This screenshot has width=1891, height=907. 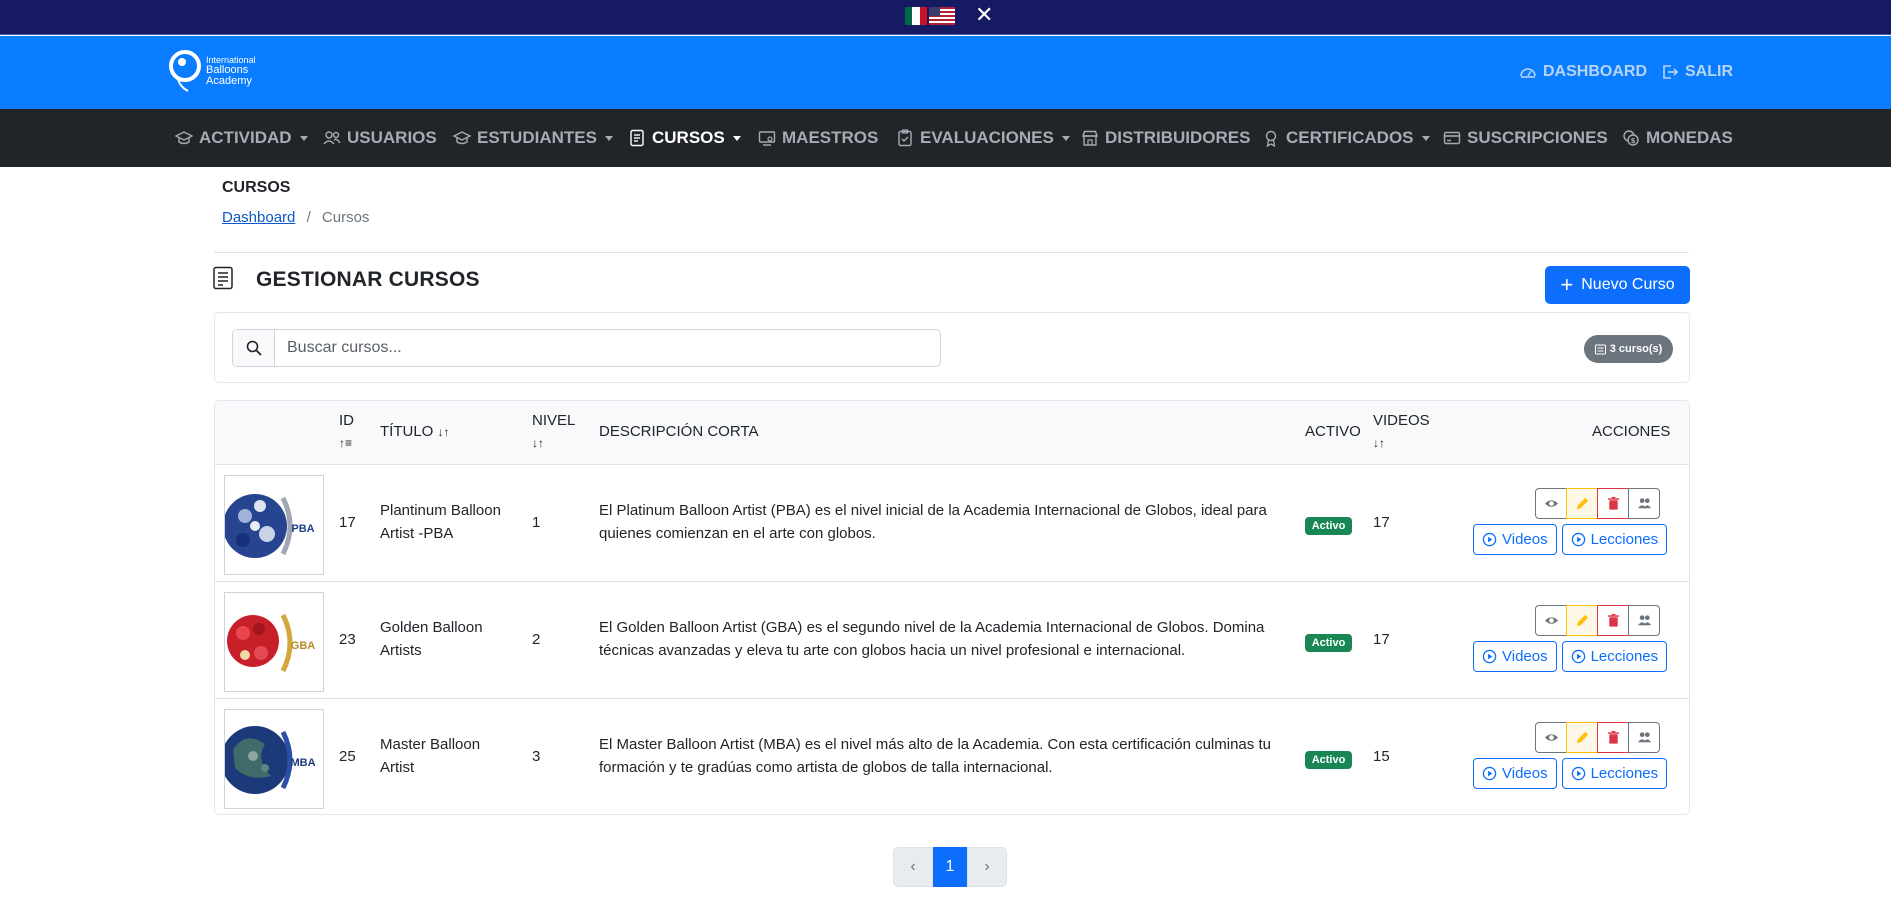 I want to click on cell-id: 17, so click(x=347, y=522).